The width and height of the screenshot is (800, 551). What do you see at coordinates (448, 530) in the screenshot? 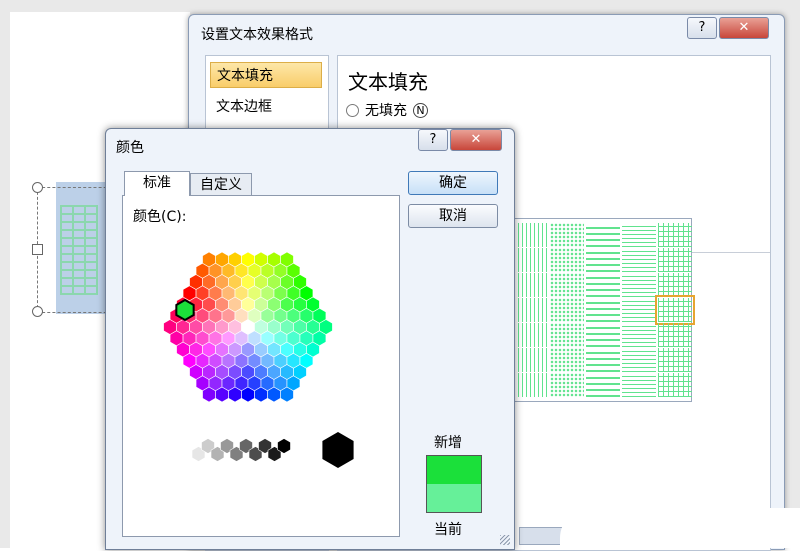
I see `current-color-label: 当前` at bounding box center [448, 530].